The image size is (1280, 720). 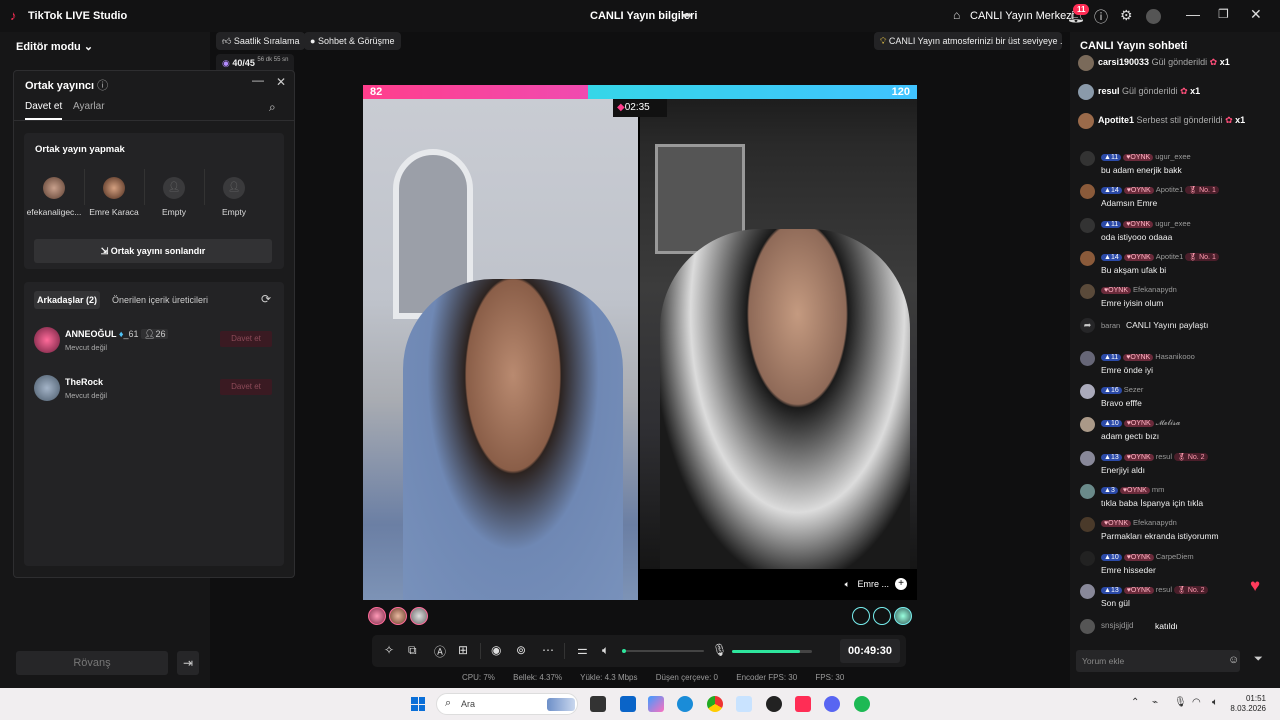 I want to click on ai-icon: Ⓐ, so click(x=440, y=651).